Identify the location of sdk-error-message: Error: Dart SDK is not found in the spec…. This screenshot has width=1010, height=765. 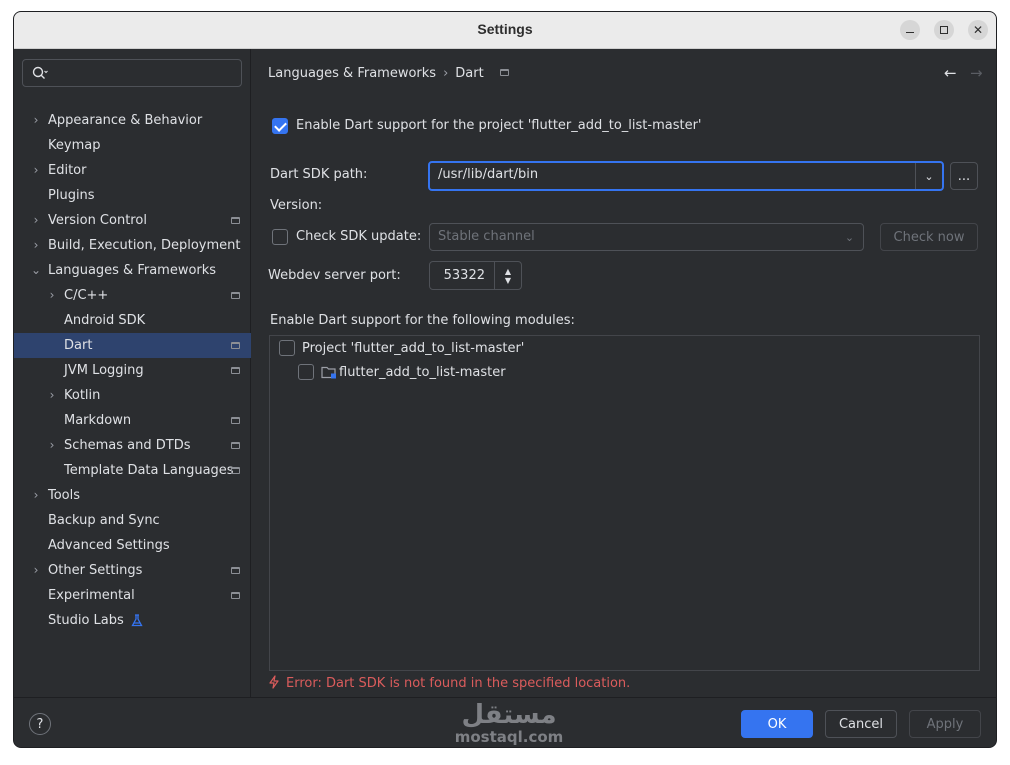
(449, 683).